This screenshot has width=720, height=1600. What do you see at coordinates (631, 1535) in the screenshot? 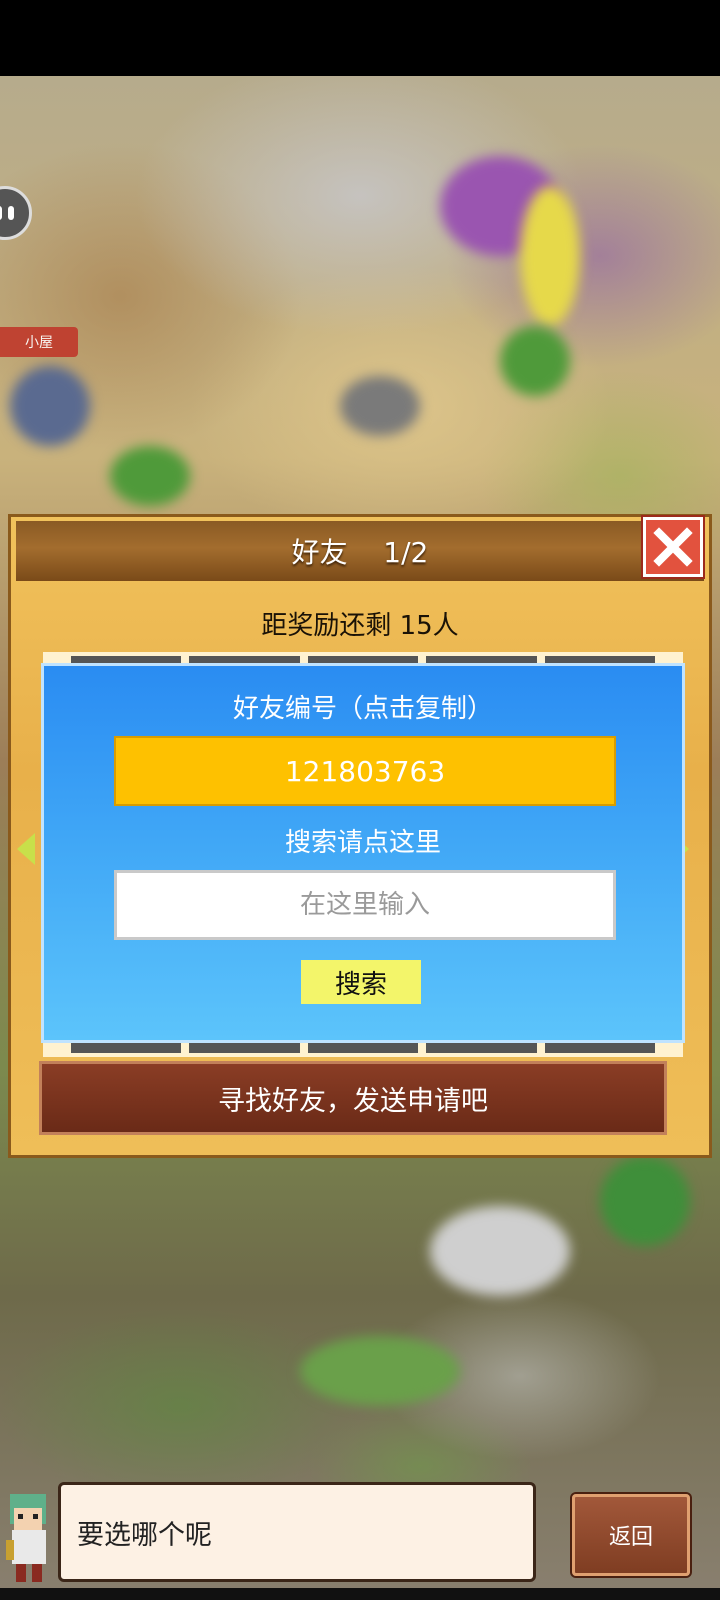
I see `back-button: 返回` at bounding box center [631, 1535].